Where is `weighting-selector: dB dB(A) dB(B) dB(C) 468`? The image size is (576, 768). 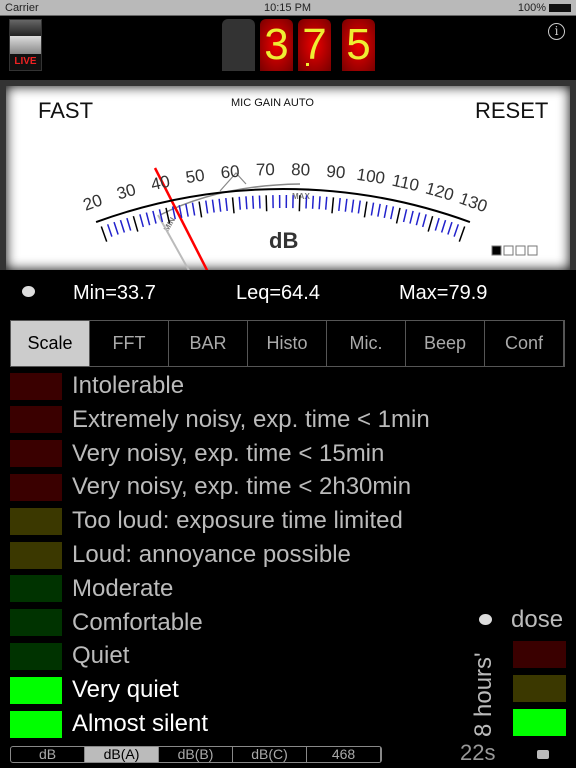
weighting-selector: dB dB(A) dB(B) dB(C) 468 is located at coordinates (196, 754).